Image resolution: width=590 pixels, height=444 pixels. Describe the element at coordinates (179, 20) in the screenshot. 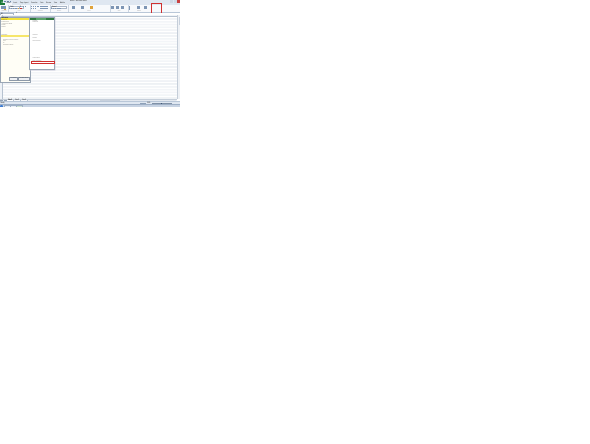

I see `vertical-scroll-thumb` at that location.